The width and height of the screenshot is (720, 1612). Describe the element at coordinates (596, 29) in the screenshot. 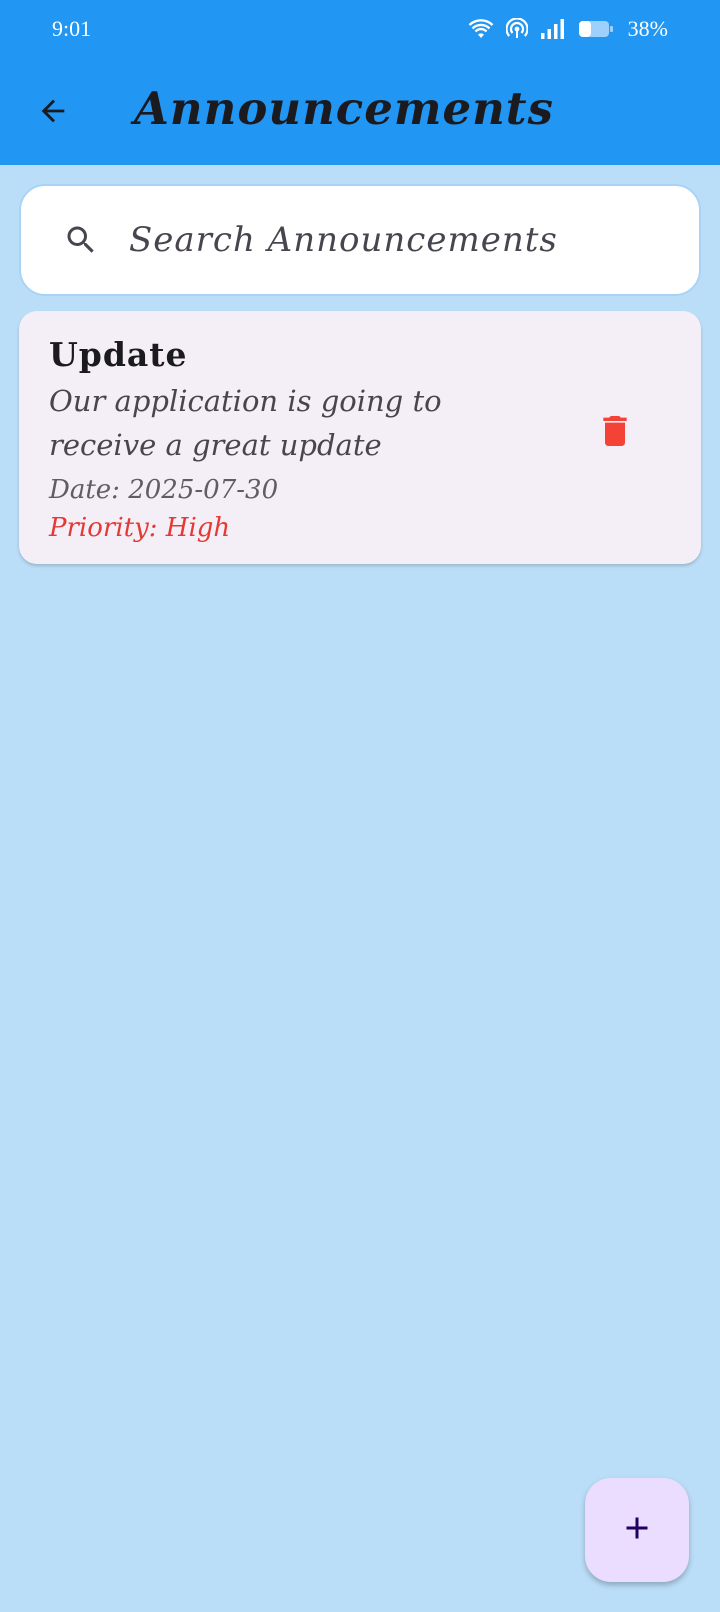

I see `battery-icon` at that location.